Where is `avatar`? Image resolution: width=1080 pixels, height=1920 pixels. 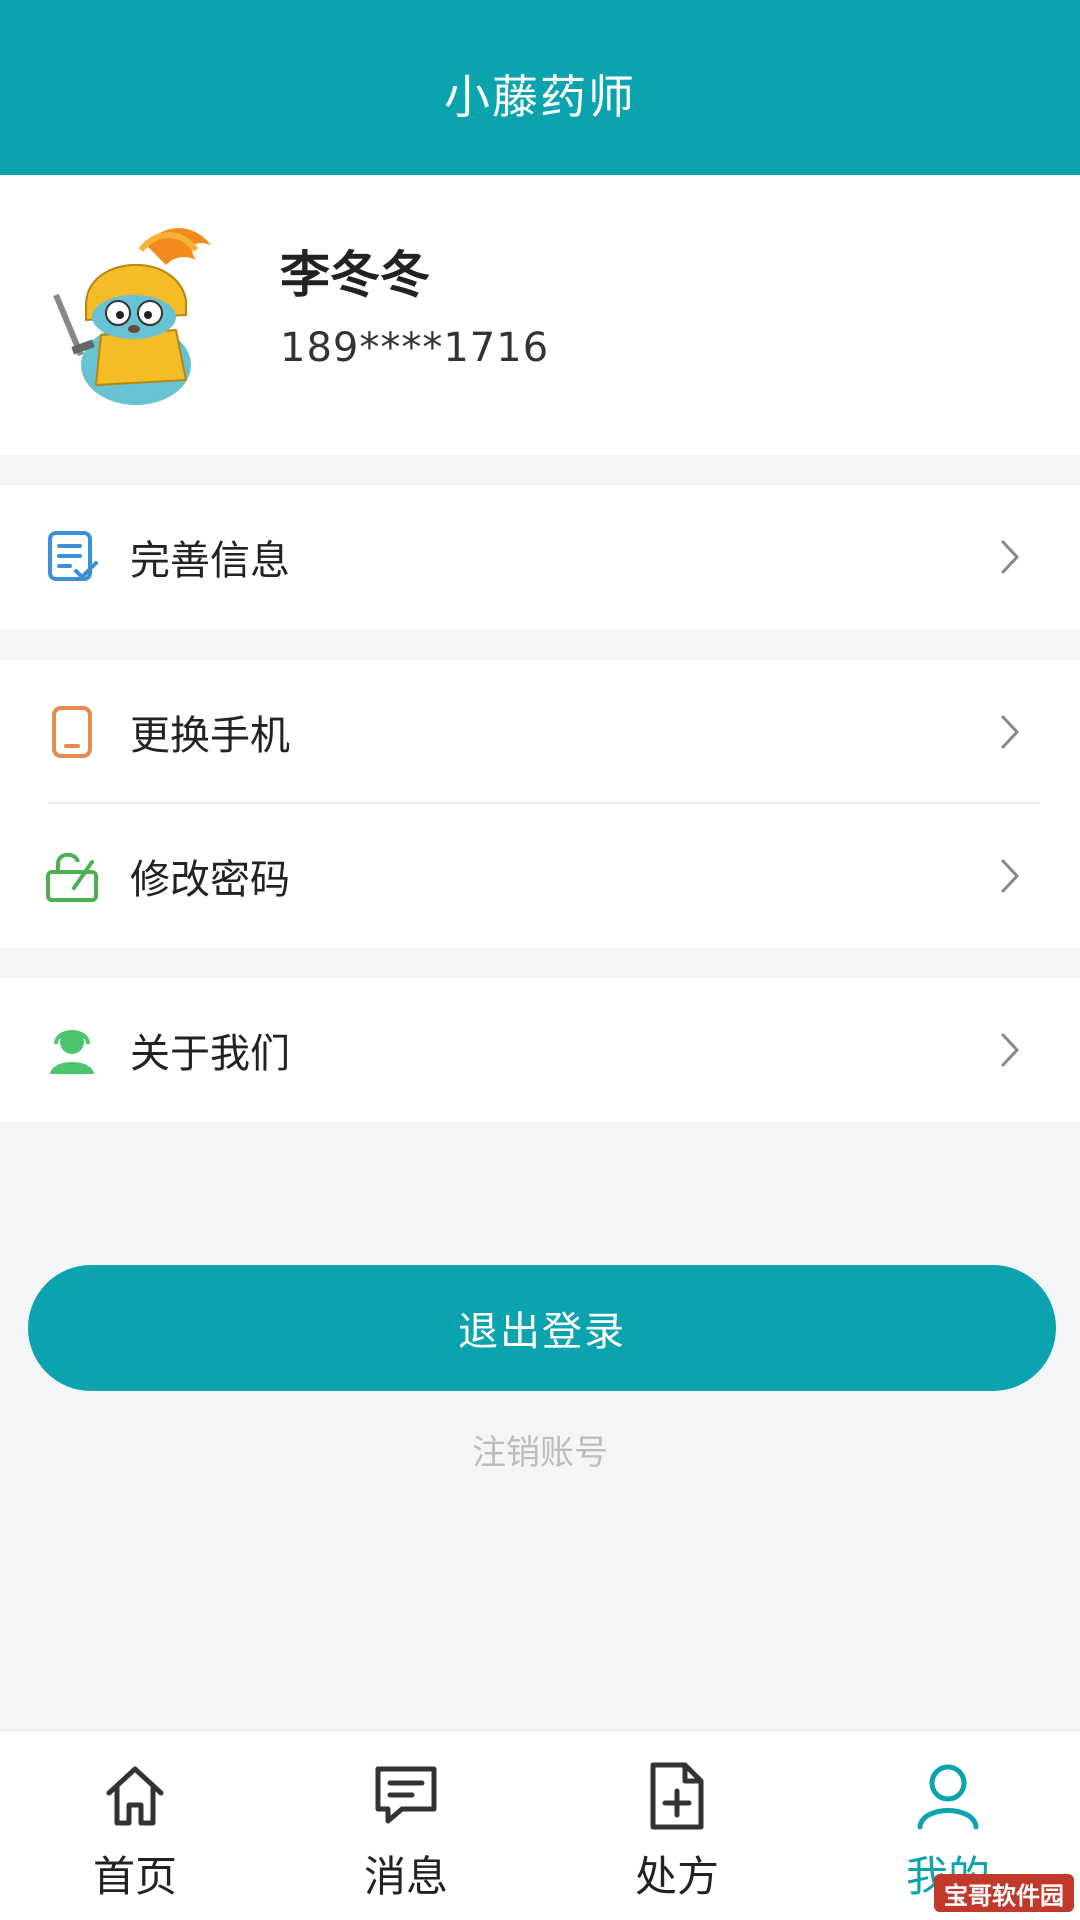 avatar is located at coordinates (136, 315).